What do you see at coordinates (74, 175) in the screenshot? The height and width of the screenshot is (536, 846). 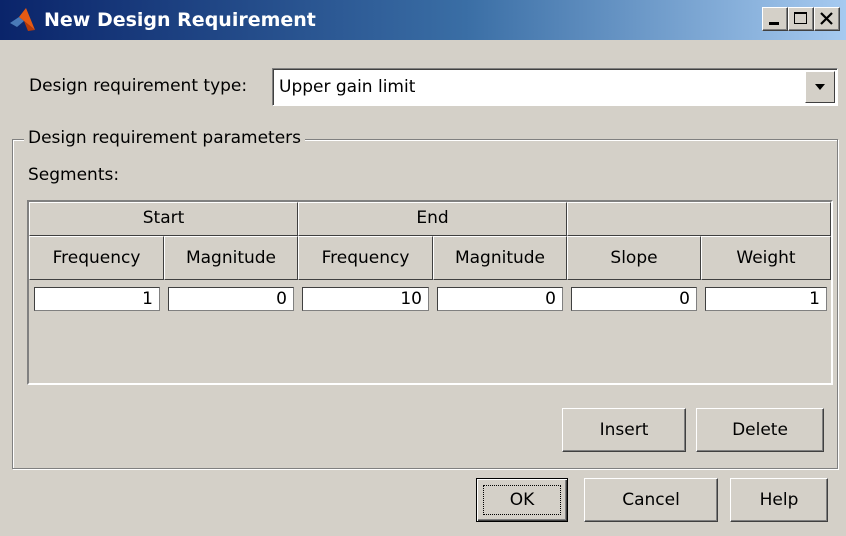 I see `segments-label: Segments:` at bounding box center [74, 175].